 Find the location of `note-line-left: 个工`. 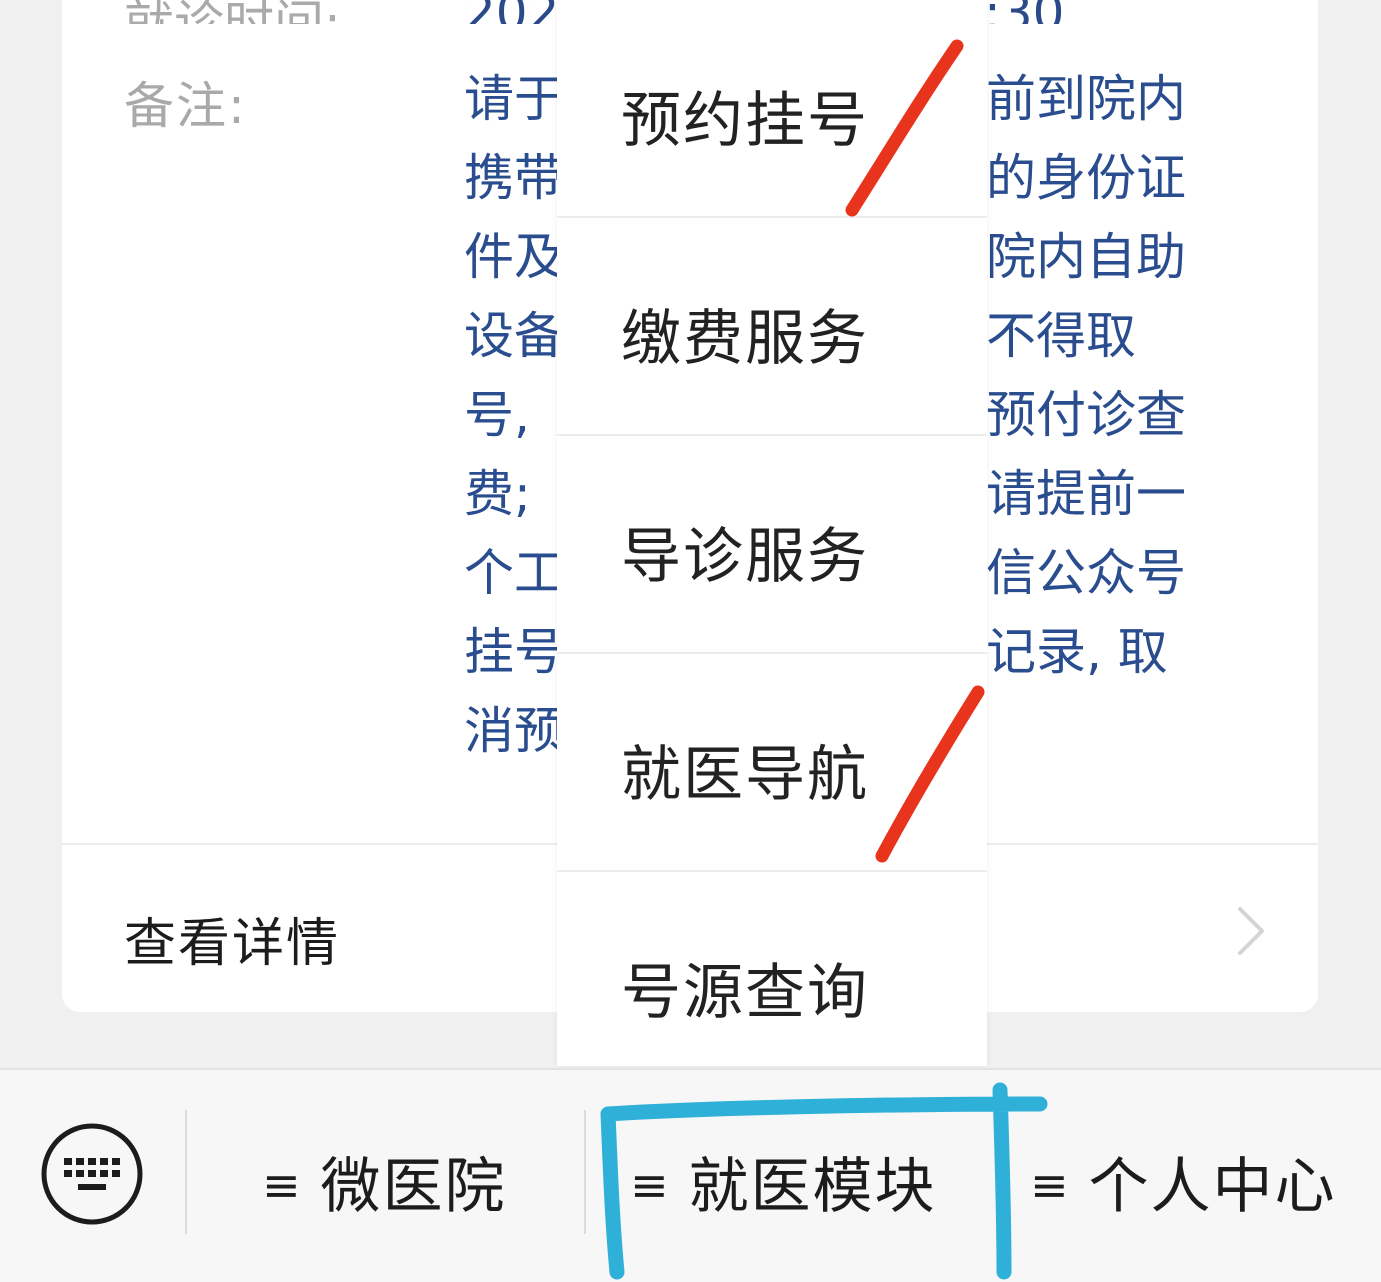

note-line-left: 个工 is located at coordinates (514, 573).